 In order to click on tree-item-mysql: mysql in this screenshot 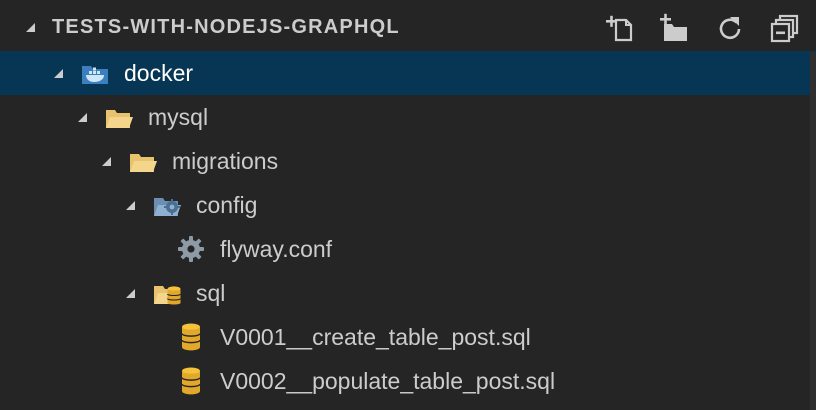, I will do `click(408, 117)`.